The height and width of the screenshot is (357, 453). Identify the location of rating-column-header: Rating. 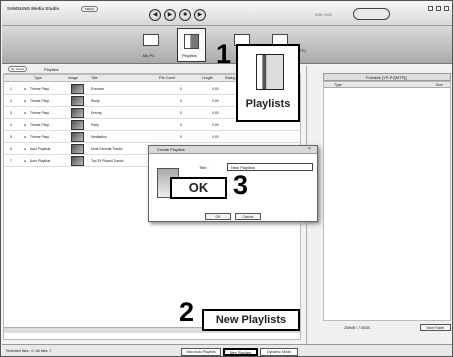
(230, 78).